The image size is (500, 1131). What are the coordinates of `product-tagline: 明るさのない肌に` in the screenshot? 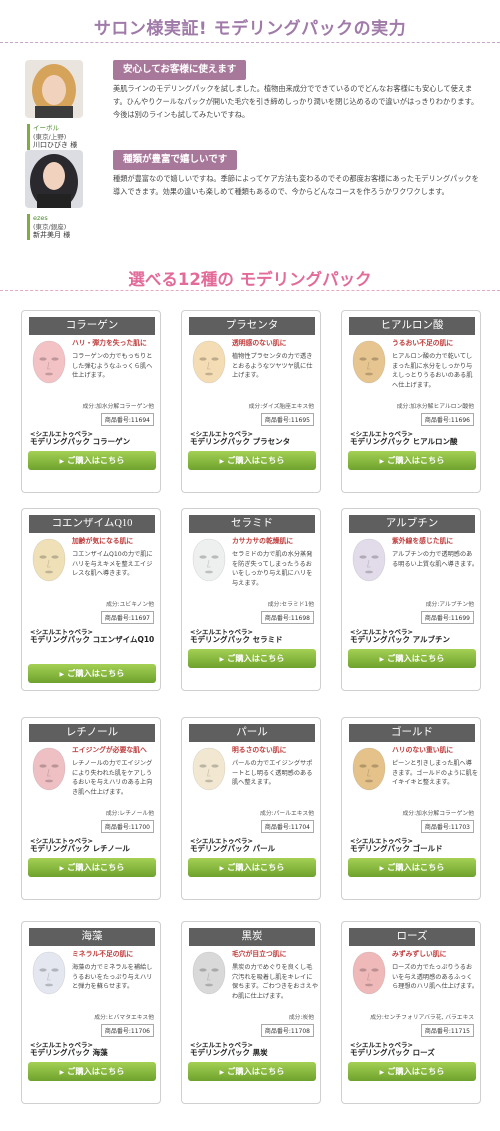 It's located at (259, 750).